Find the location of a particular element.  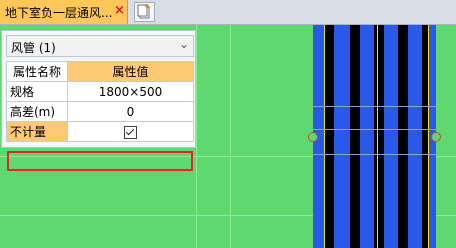

property-value-checkbox-cell is located at coordinates (130, 131).